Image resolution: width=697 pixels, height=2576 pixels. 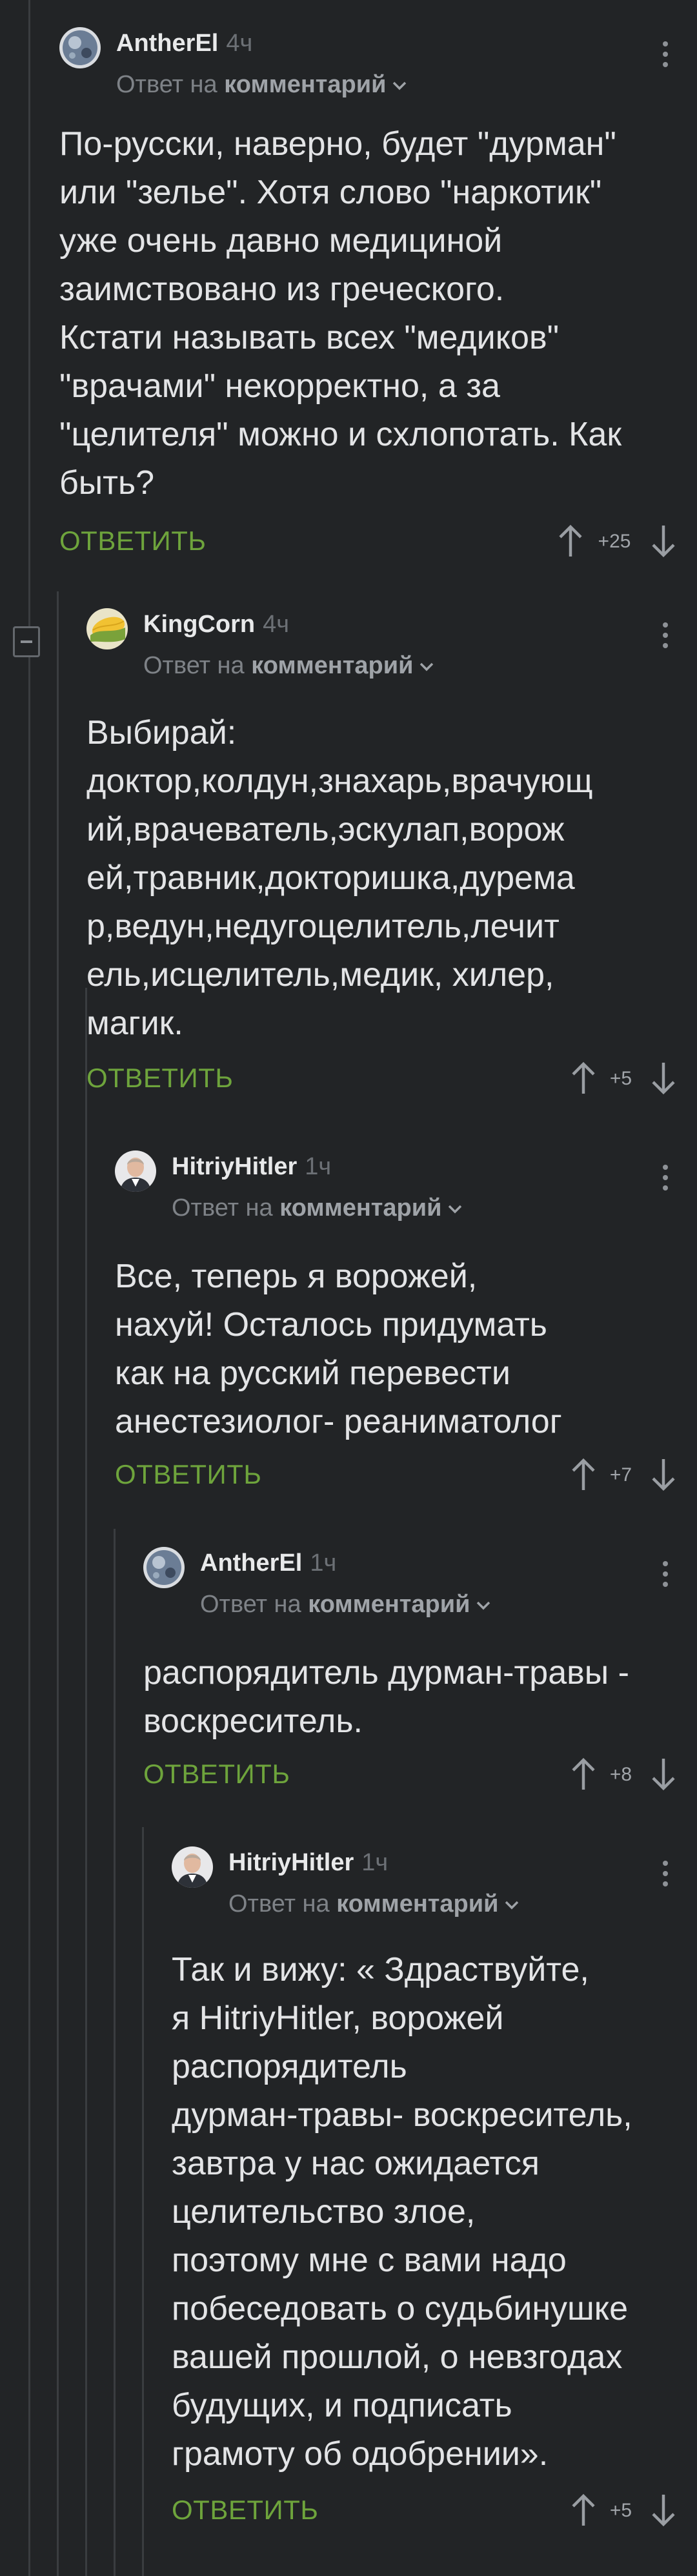 I want to click on collapse-thread-button, so click(x=26, y=641).